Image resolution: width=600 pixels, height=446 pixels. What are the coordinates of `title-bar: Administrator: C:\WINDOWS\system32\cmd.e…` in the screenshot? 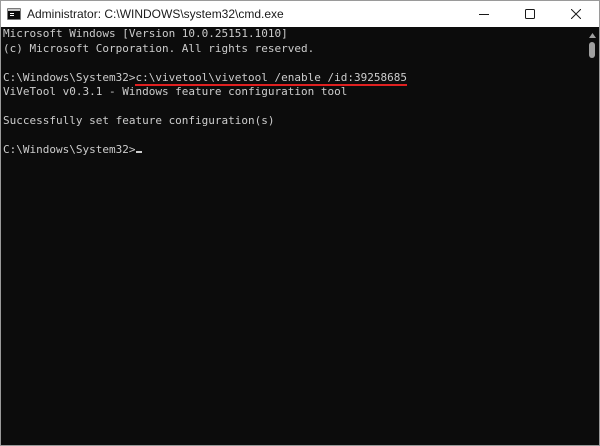 It's located at (300, 14).